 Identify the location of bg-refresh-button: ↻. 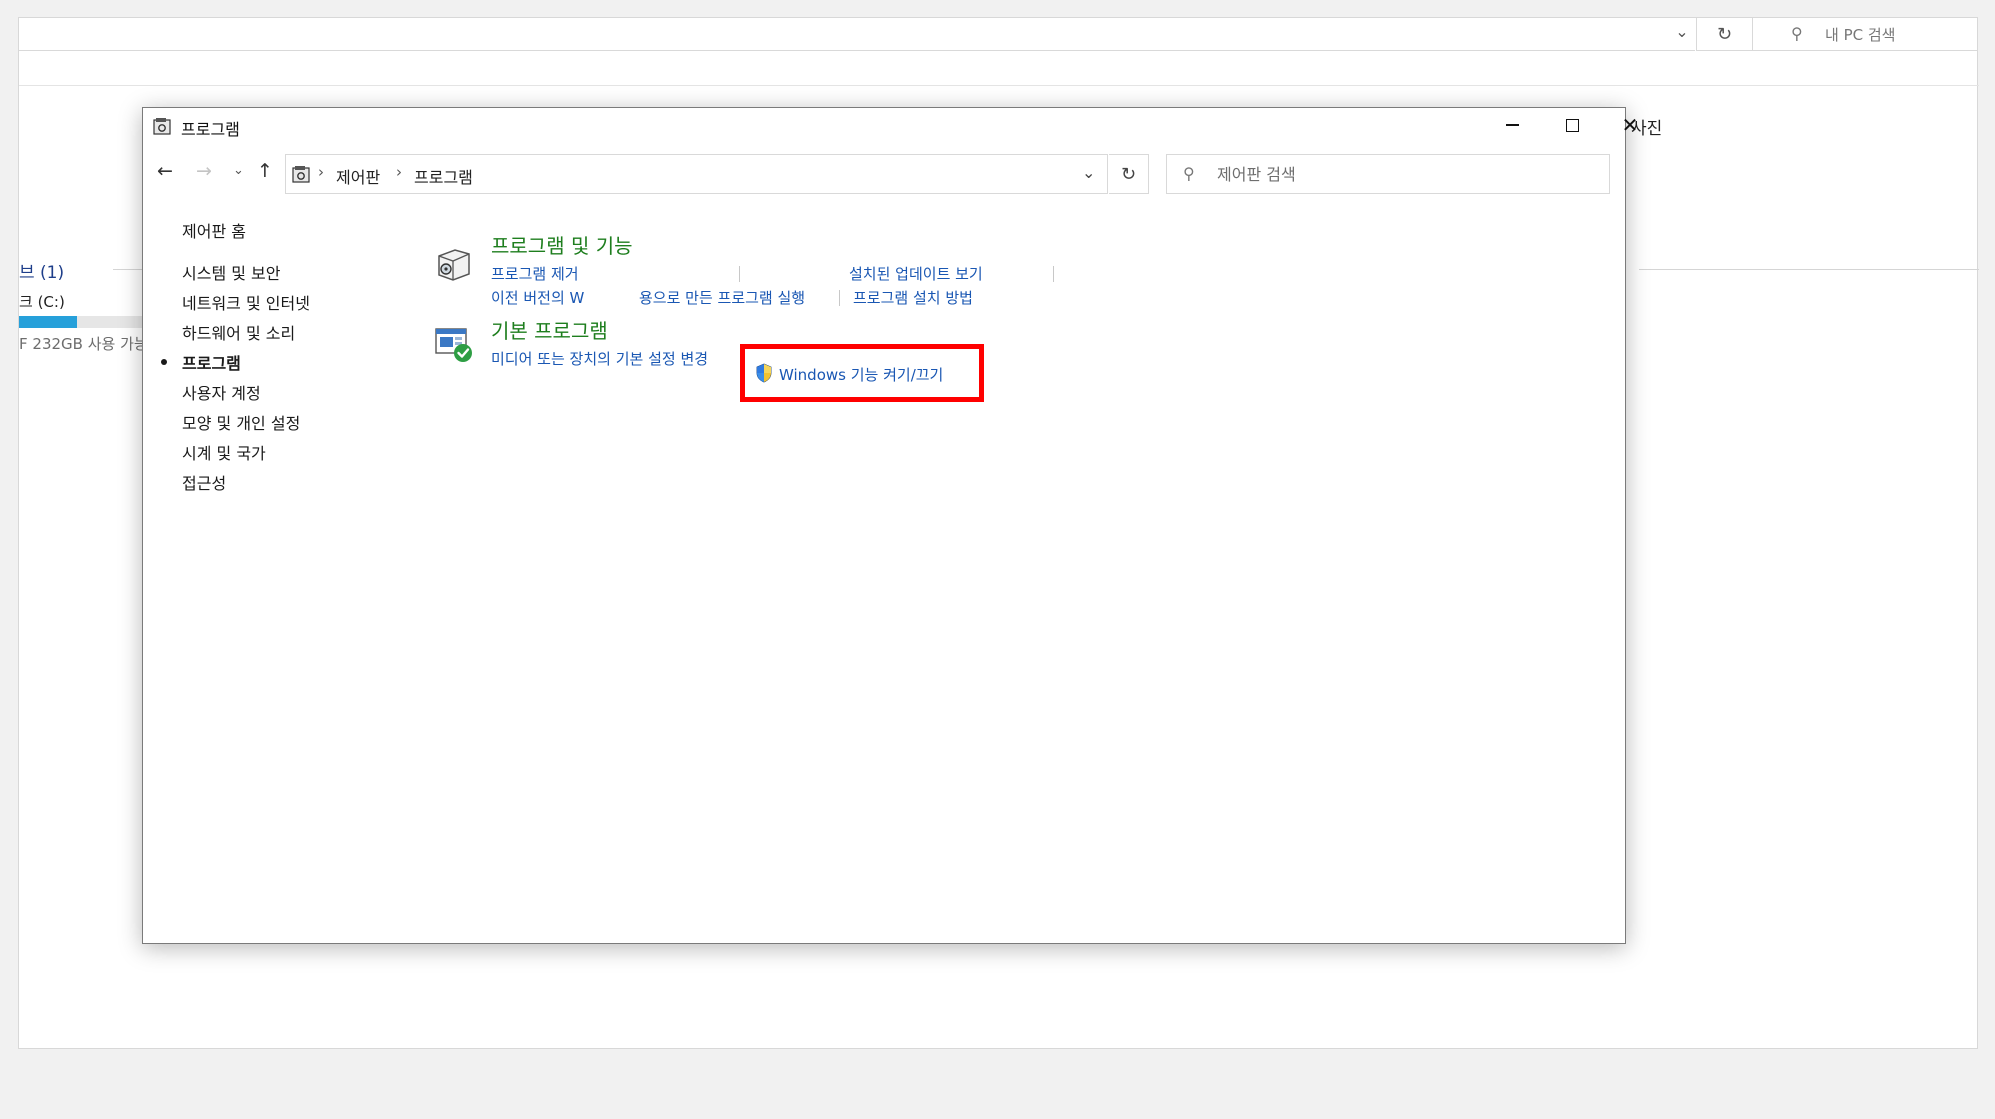
(1724, 34).